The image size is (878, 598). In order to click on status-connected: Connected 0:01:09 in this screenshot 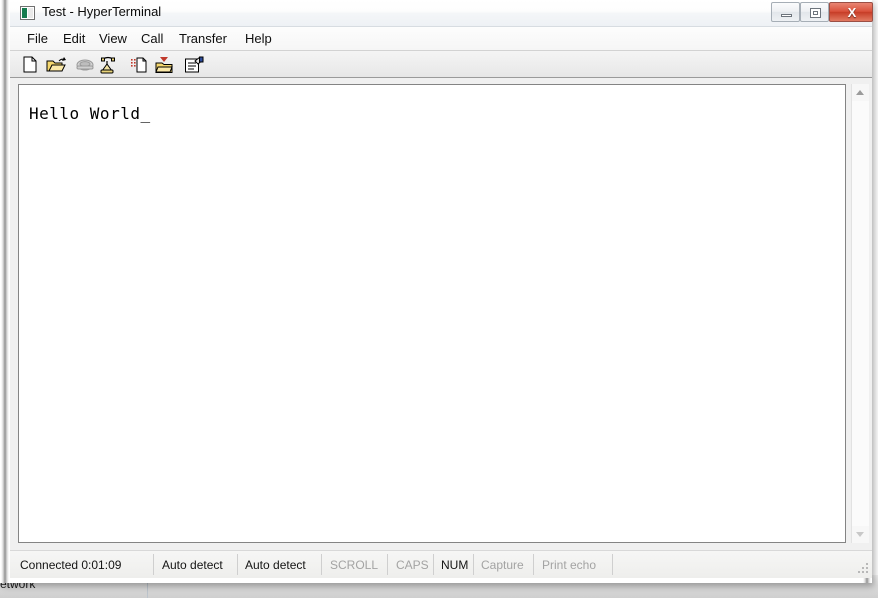, I will do `click(71, 565)`.